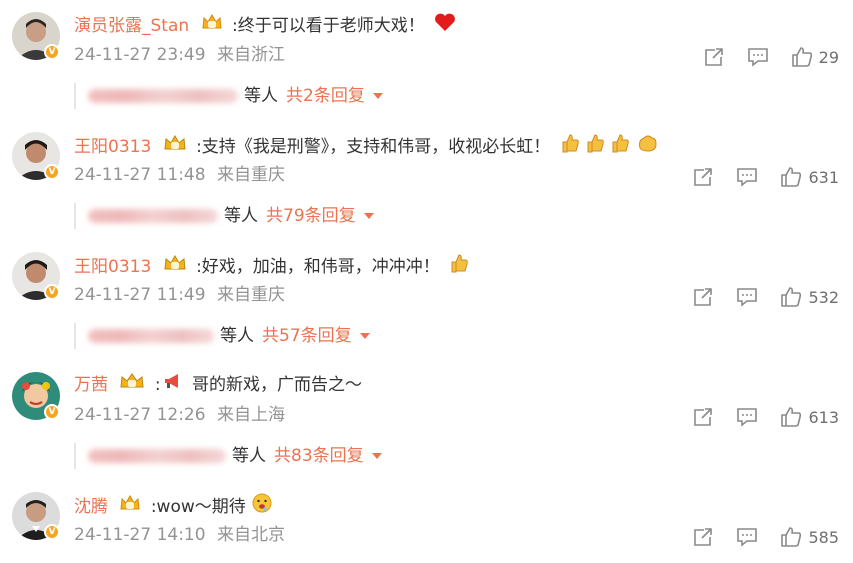 Image resolution: width=853 pixels, height=563 pixels. Describe the element at coordinates (325, 96) in the screenshot. I see `reply-total-link: 共2条回复` at that location.